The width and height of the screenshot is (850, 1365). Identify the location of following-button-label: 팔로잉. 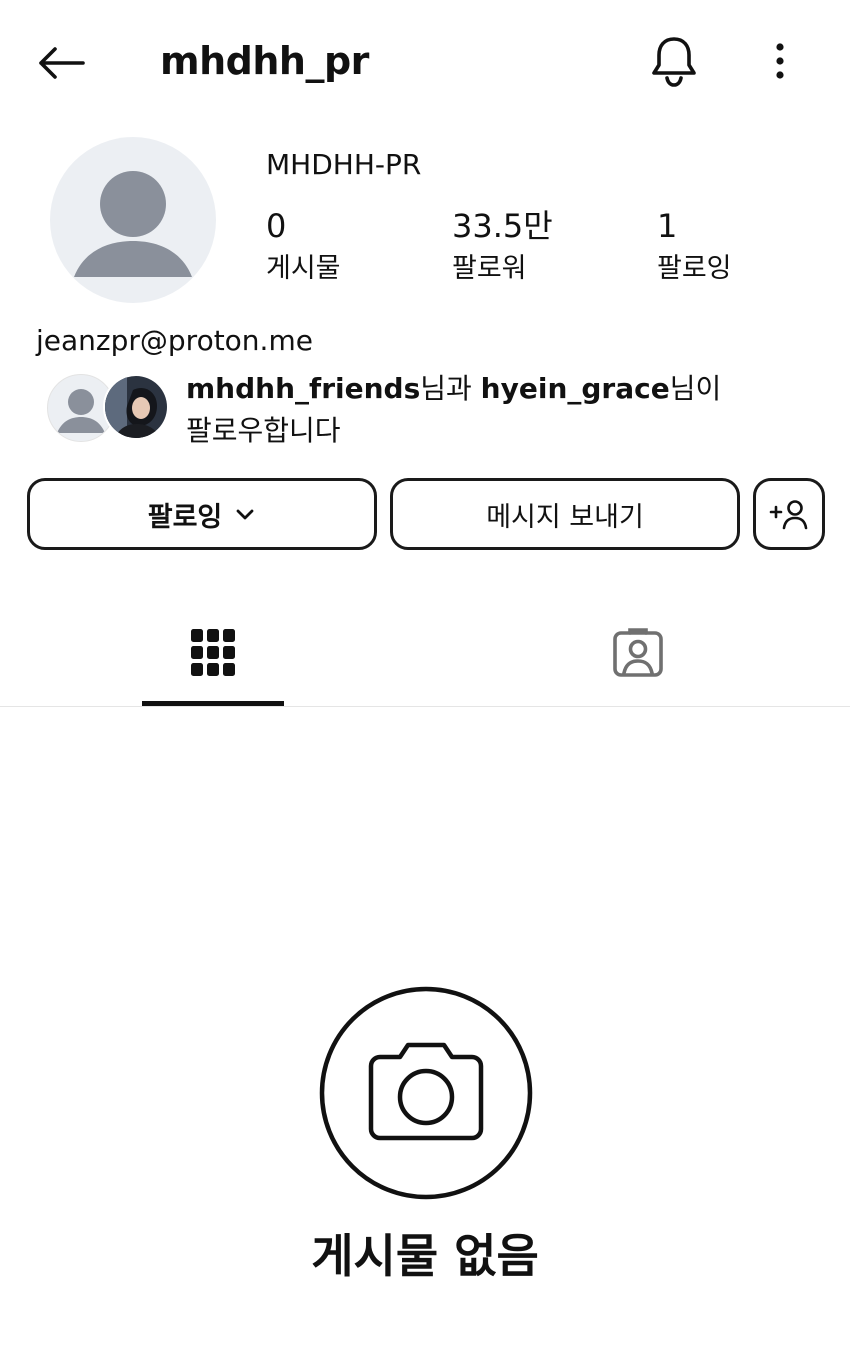
(185, 517).